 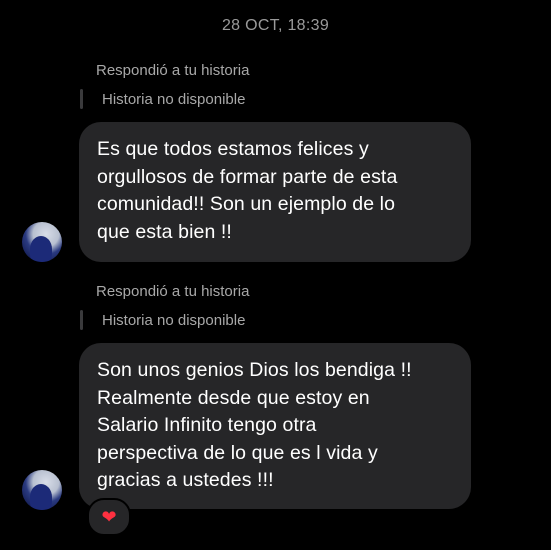 What do you see at coordinates (275, 25) in the screenshot?
I see `message-timestamp: 28 OCT, 18:39` at bounding box center [275, 25].